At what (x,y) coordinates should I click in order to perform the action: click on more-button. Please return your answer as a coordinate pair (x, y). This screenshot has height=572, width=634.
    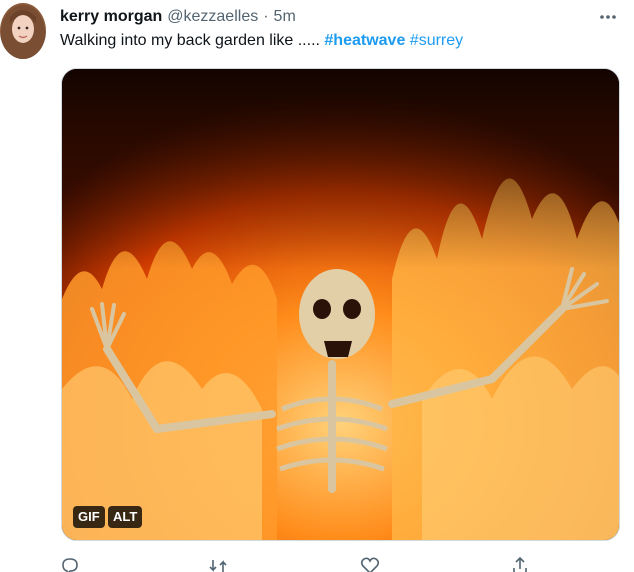
    Looking at the image, I should click on (608, 16).